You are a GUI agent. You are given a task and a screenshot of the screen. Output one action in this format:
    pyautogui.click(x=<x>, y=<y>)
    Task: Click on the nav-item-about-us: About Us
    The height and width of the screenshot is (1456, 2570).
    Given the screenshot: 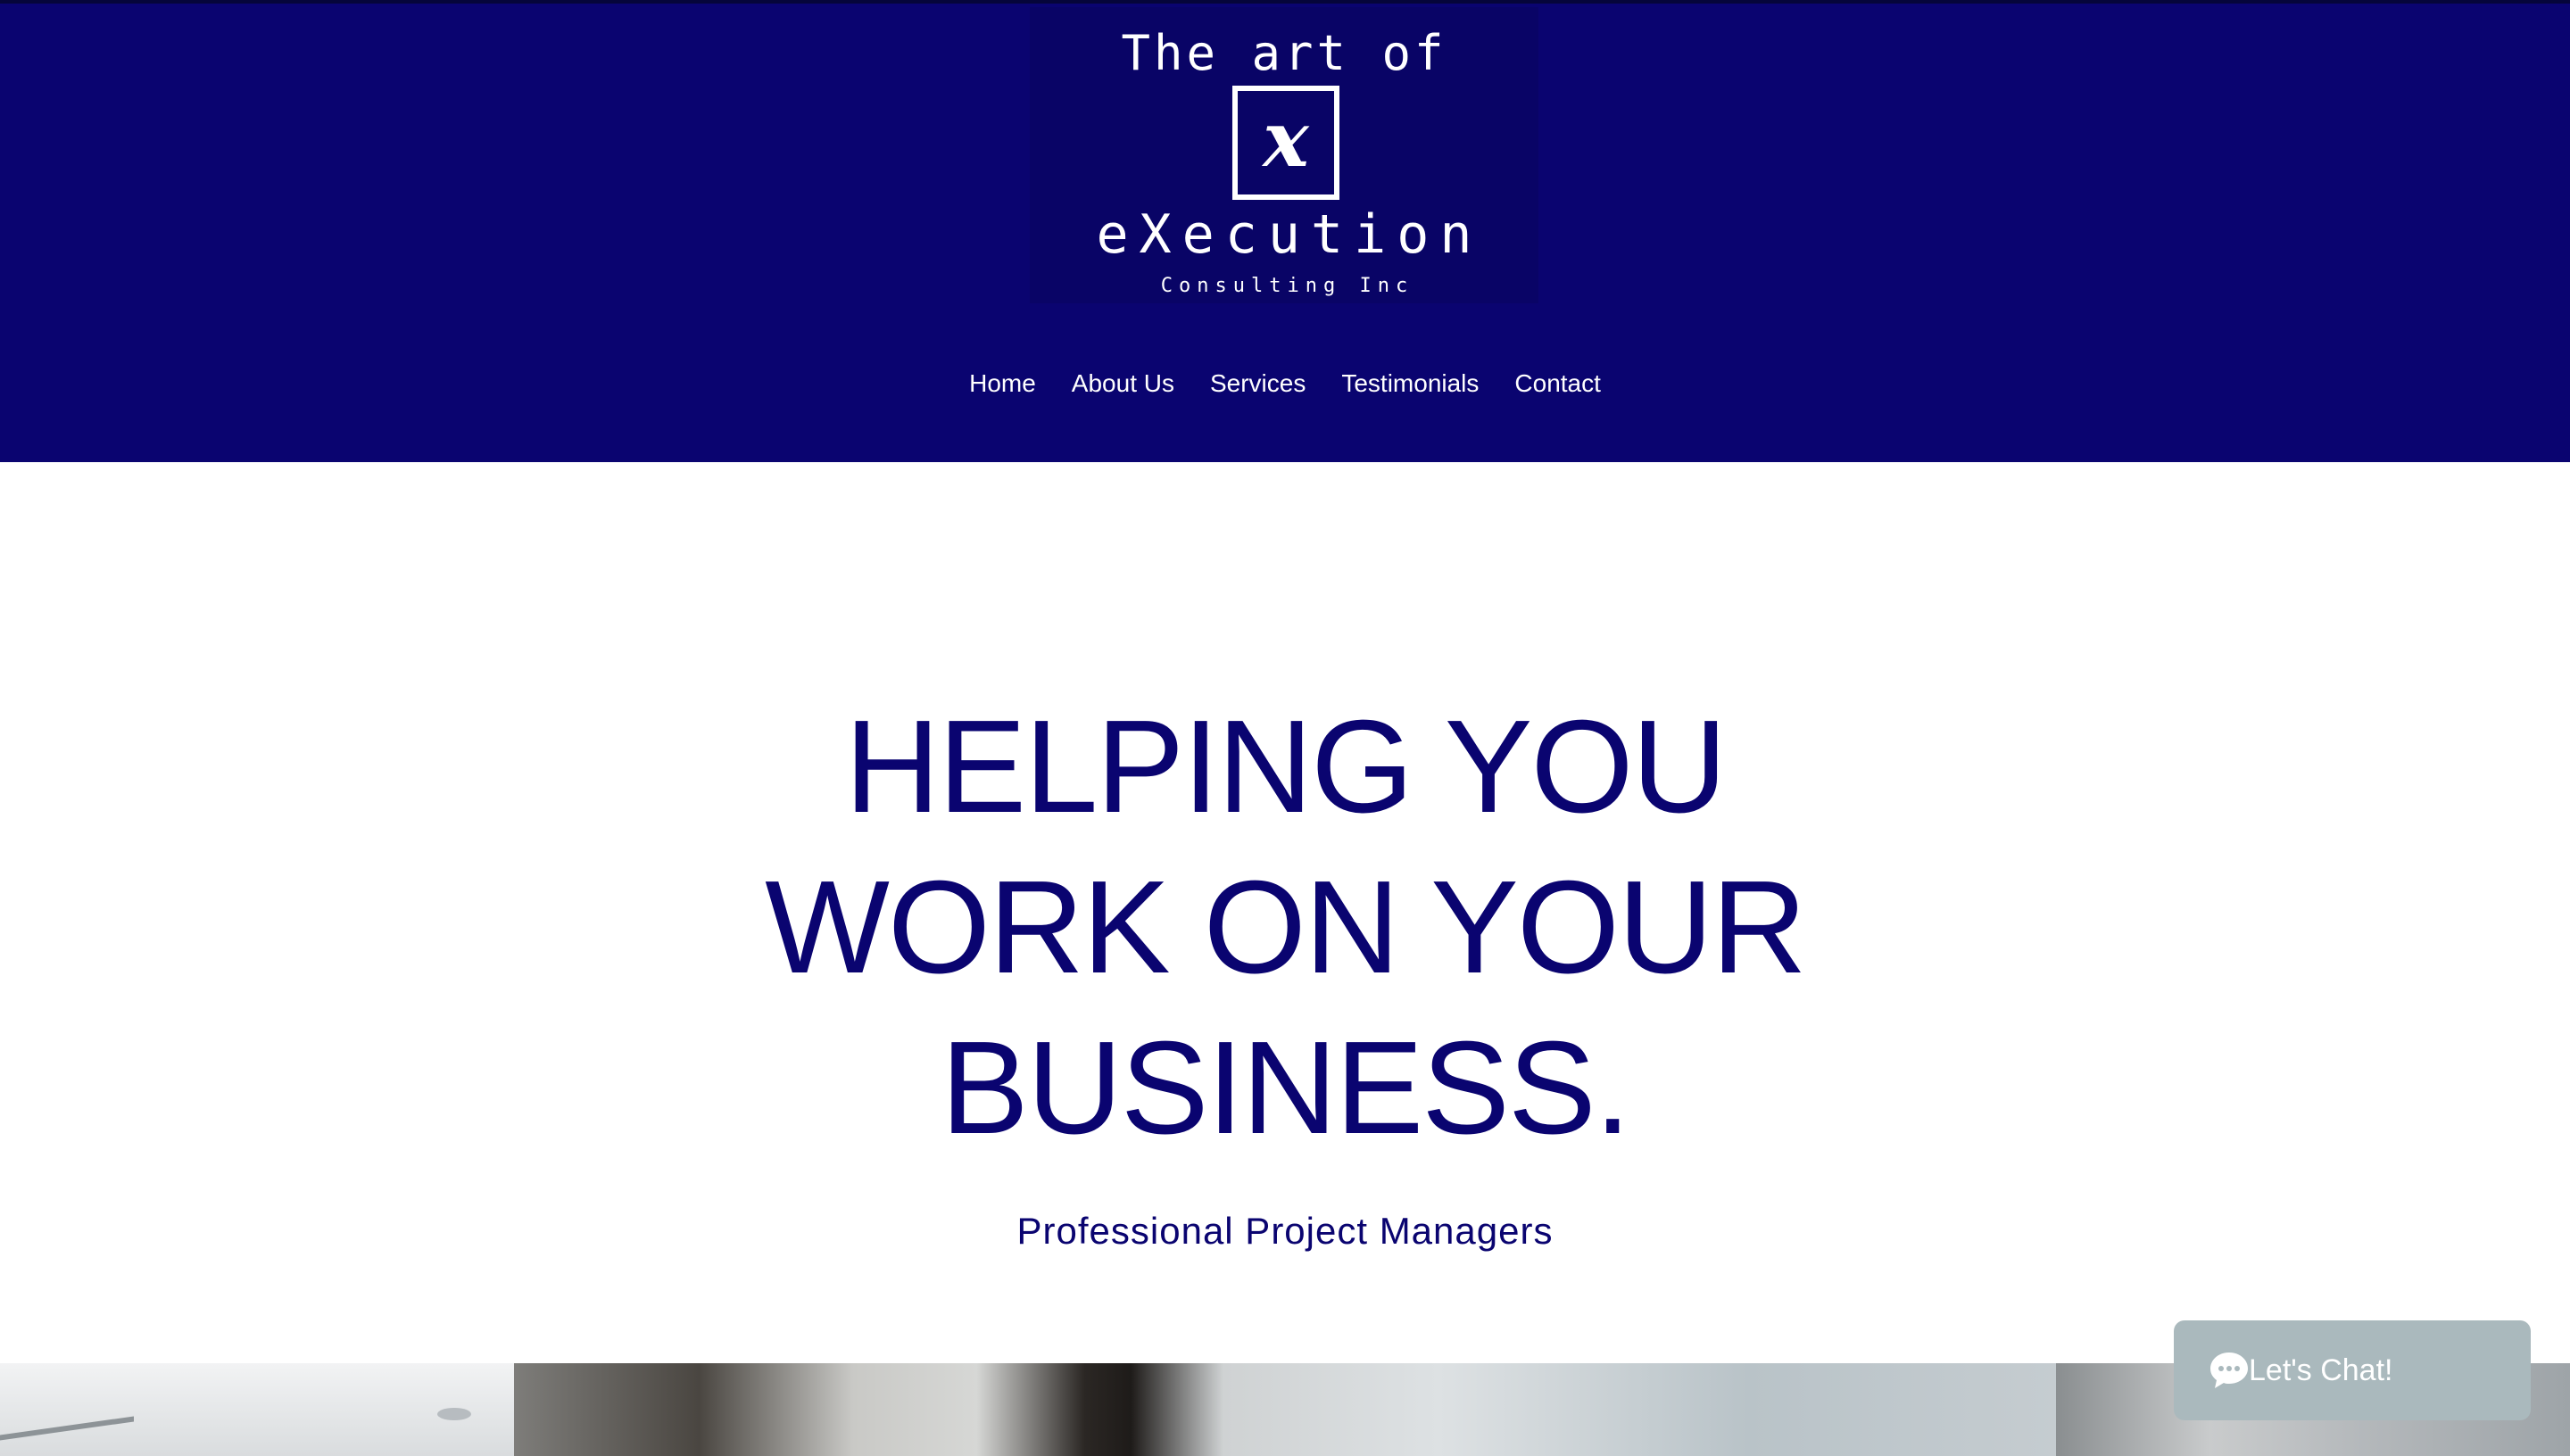 What is the action you would take?
    pyautogui.click(x=1123, y=384)
    